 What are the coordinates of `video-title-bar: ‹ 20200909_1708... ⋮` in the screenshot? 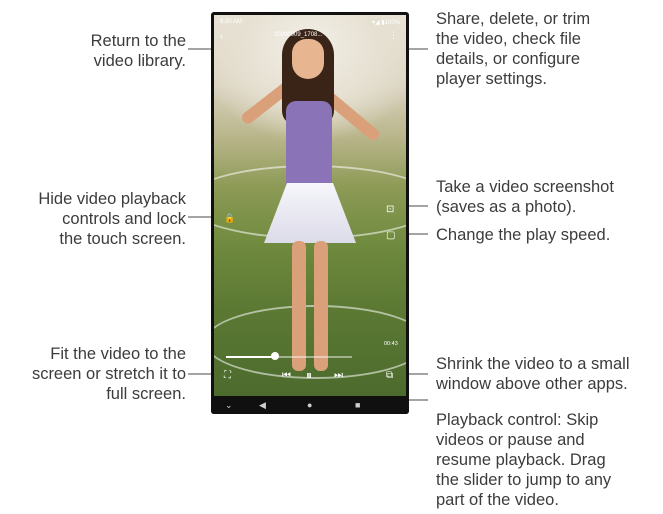 It's located at (310, 36).